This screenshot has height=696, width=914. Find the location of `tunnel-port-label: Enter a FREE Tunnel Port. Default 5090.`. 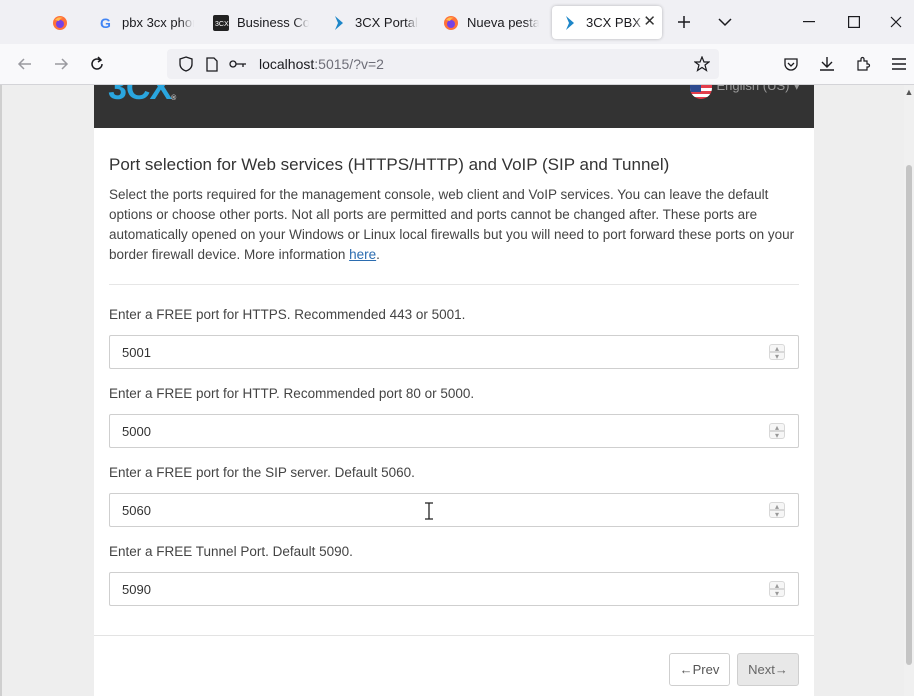

tunnel-port-label: Enter a FREE Tunnel Port. Default 5090. is located at coordinates (231, 551).